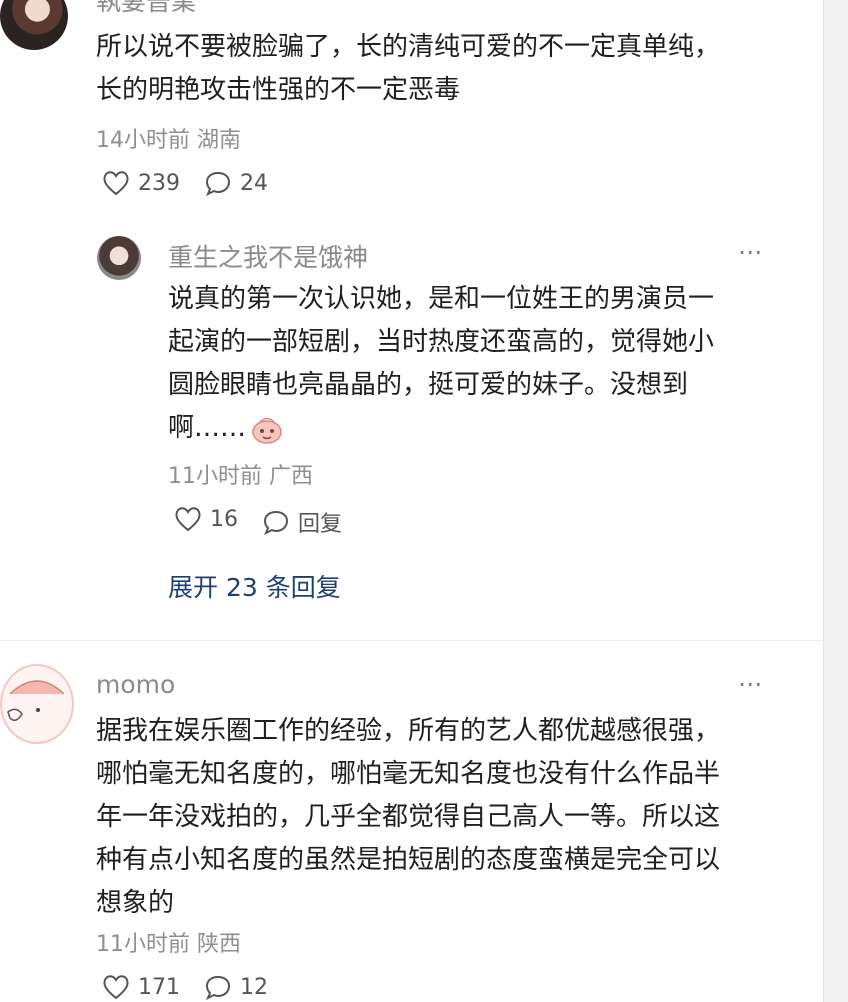 The width and height of the screenshot is (848, 1002). I want to click on scrollbar-track, so click(835, 501).